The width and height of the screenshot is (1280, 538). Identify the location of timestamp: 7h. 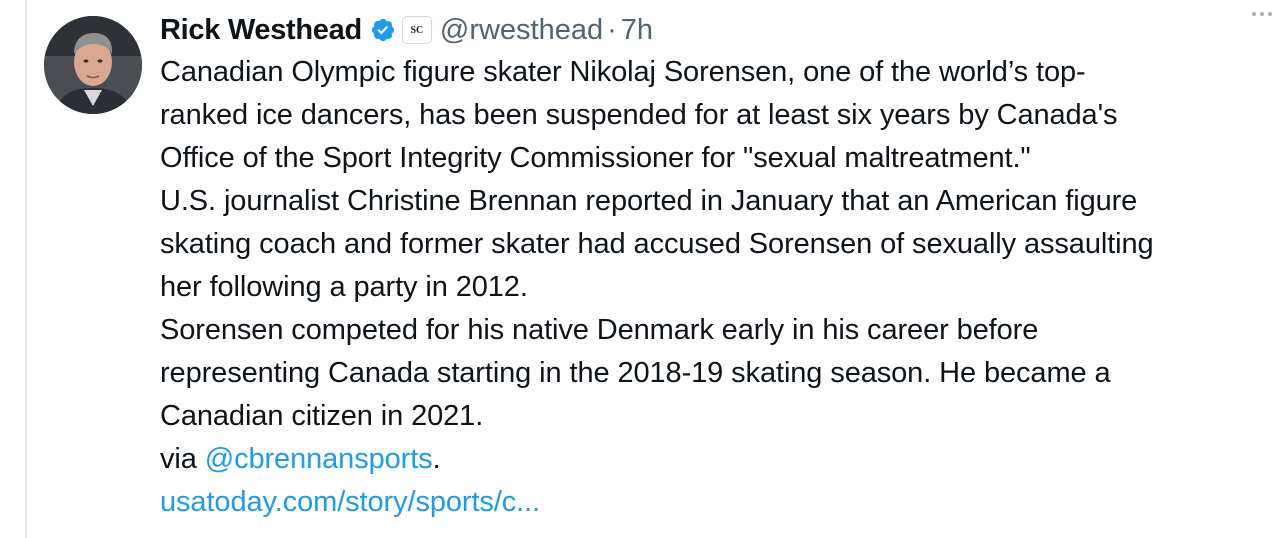
(637, 30).